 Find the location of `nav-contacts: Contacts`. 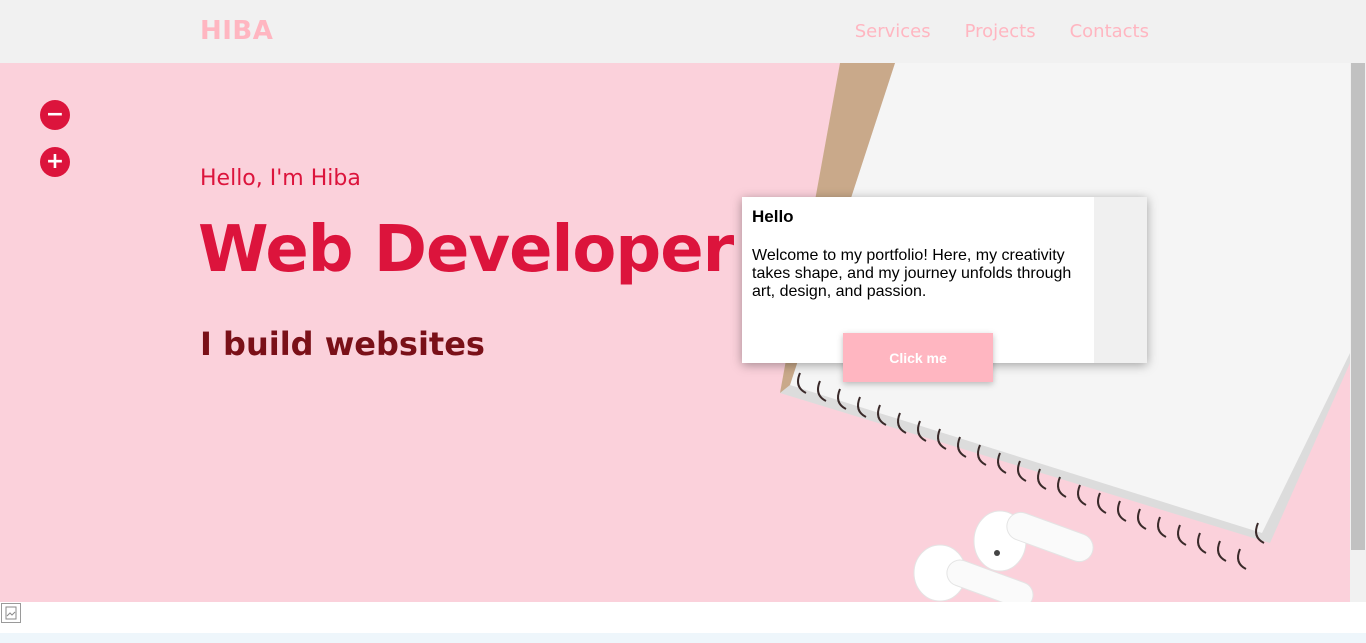

nav-contacts: Contacts is located at coordinates (1109, 31).